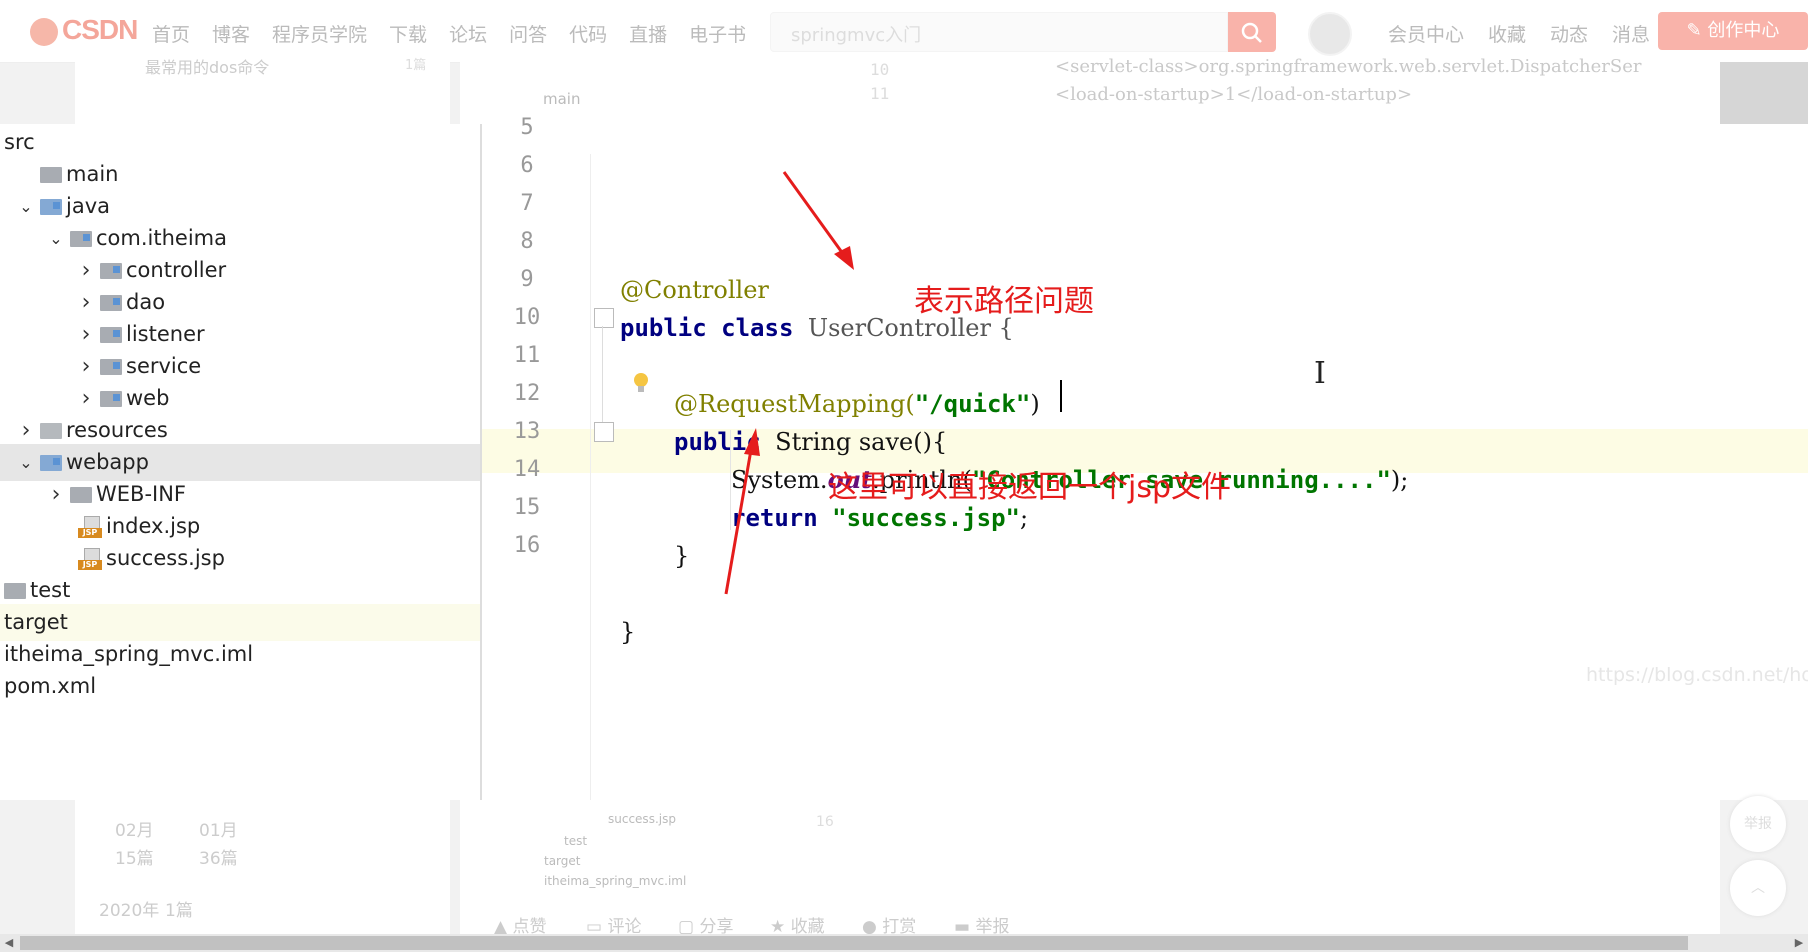 The image size is (1808, 952). What do you see at coordinates (171, 33) in the screenshot?
I see `nav-home: 首页` at bounding box center [171, 33].